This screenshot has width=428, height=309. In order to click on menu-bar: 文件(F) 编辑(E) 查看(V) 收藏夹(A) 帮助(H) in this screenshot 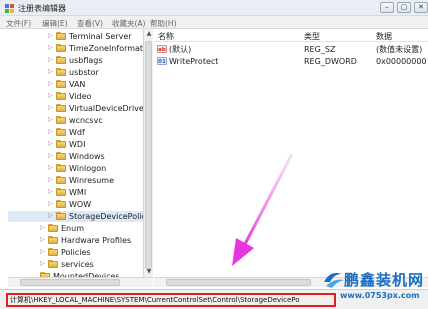, I will do `click(214, 22)`.